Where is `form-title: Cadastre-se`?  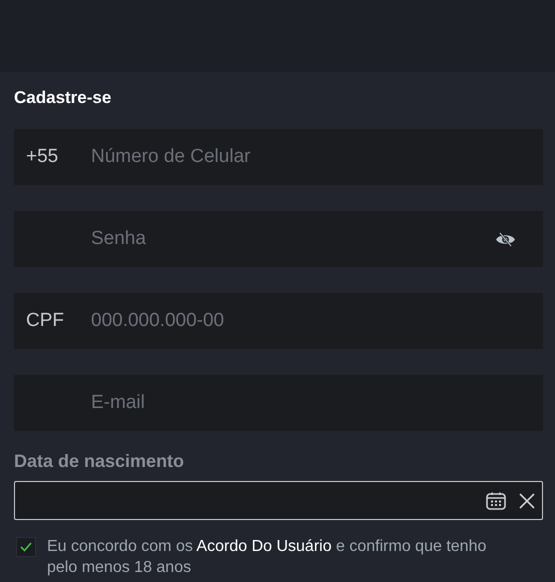
form-title: Cadastre-se is located at coordinates (63, 98).